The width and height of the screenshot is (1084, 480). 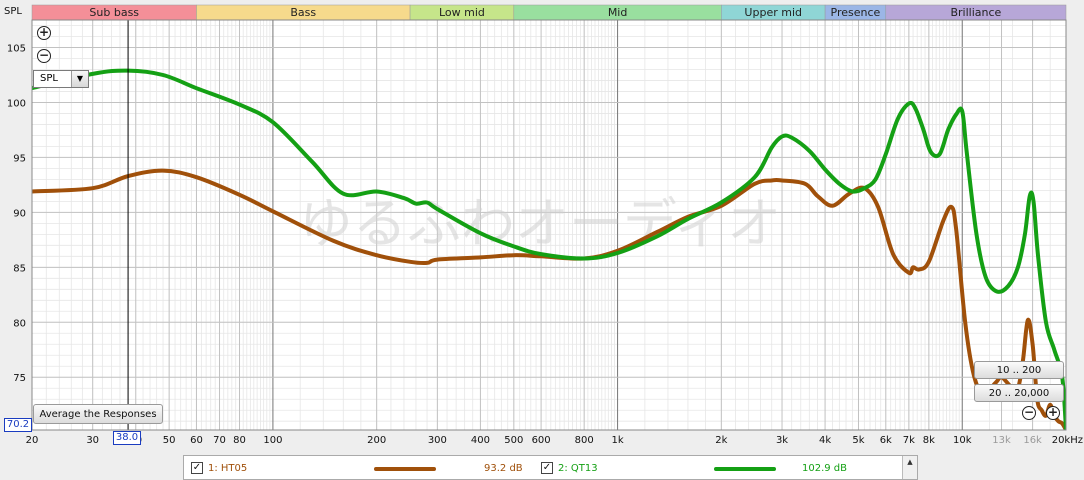 What do you see at coordinates (782, 440) in the screenshot?
I see `x-tick-label-16: 3k` at bounding box center [782, 440].